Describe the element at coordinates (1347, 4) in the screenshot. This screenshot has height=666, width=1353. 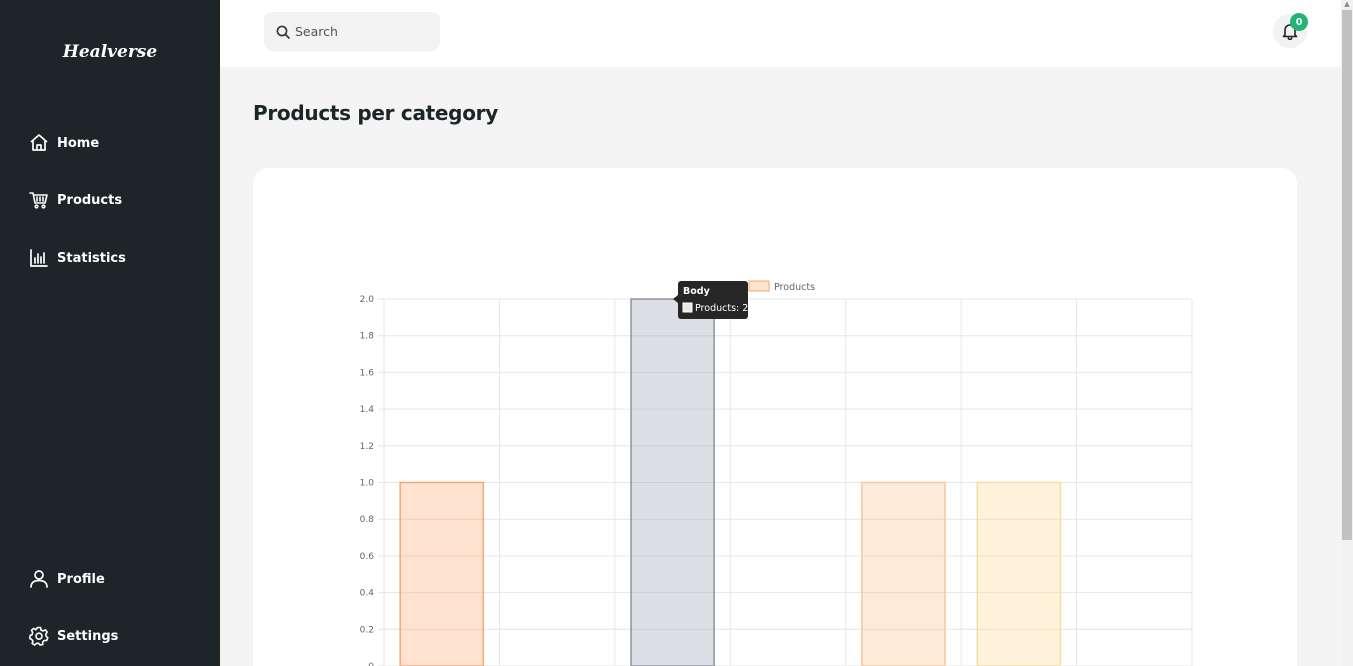
I see `scroll-up-arrow-icon: ▲` at that location.